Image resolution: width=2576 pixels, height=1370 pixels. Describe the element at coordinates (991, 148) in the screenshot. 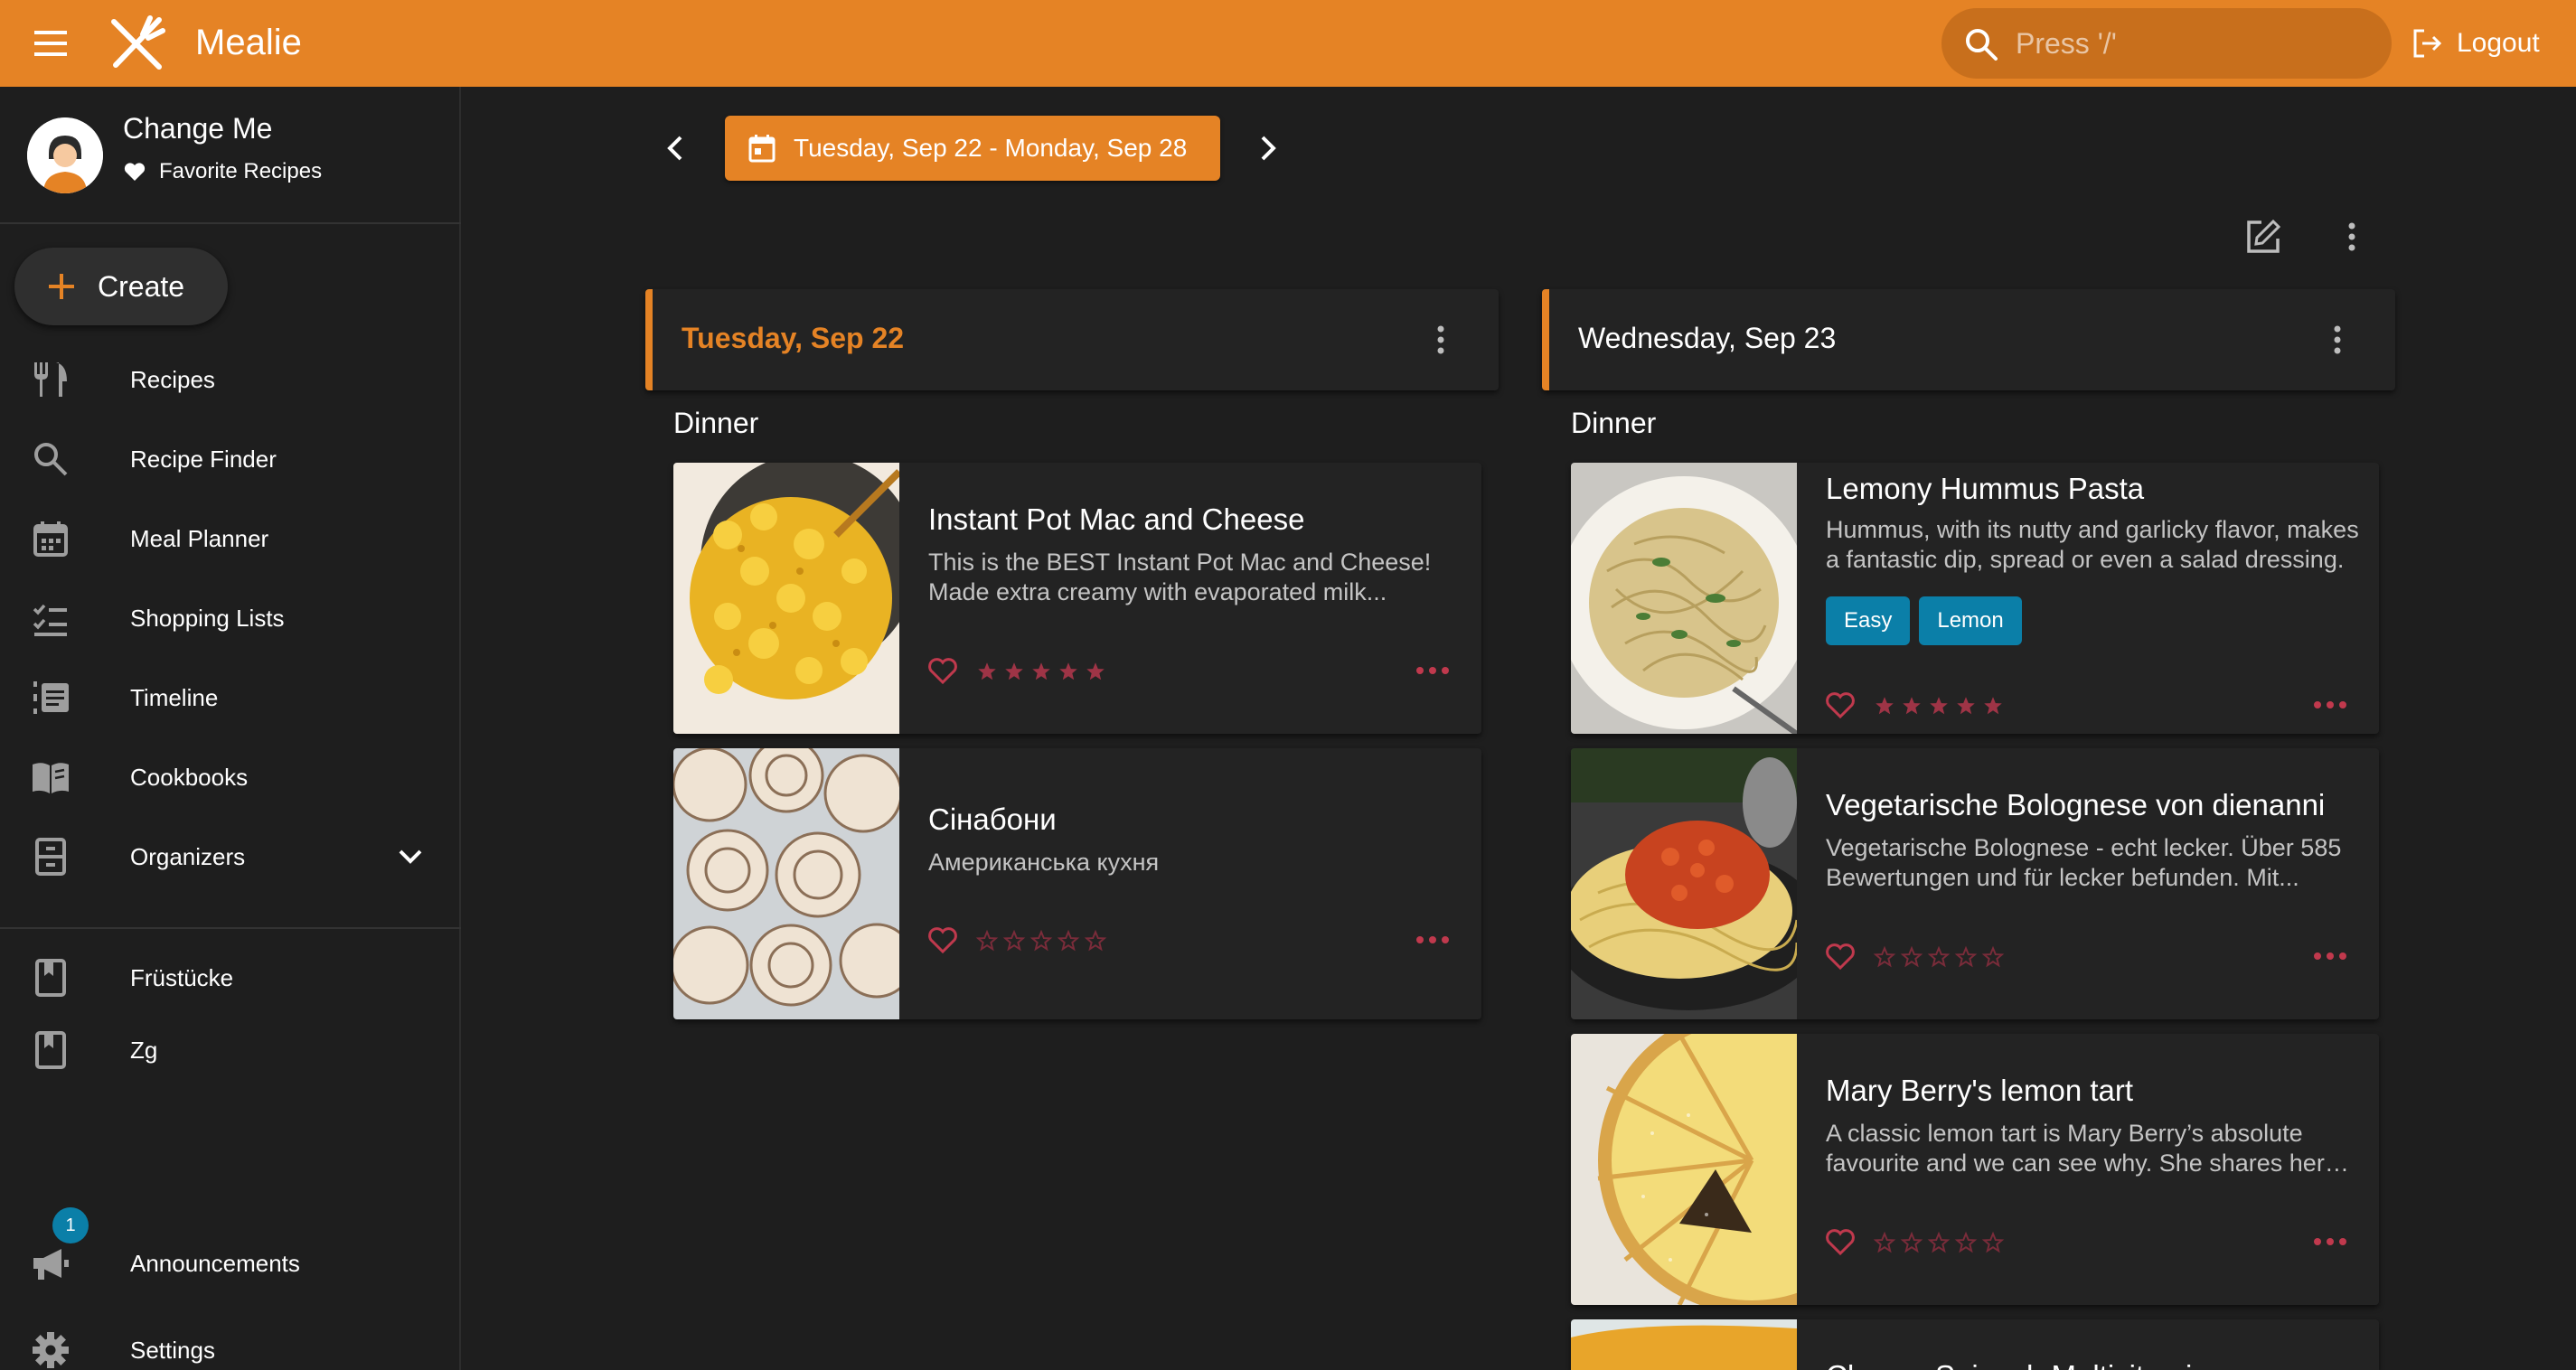

I see `date-range-label: Tuesday, Sep 22 - Monday, Sep 28` at that location.